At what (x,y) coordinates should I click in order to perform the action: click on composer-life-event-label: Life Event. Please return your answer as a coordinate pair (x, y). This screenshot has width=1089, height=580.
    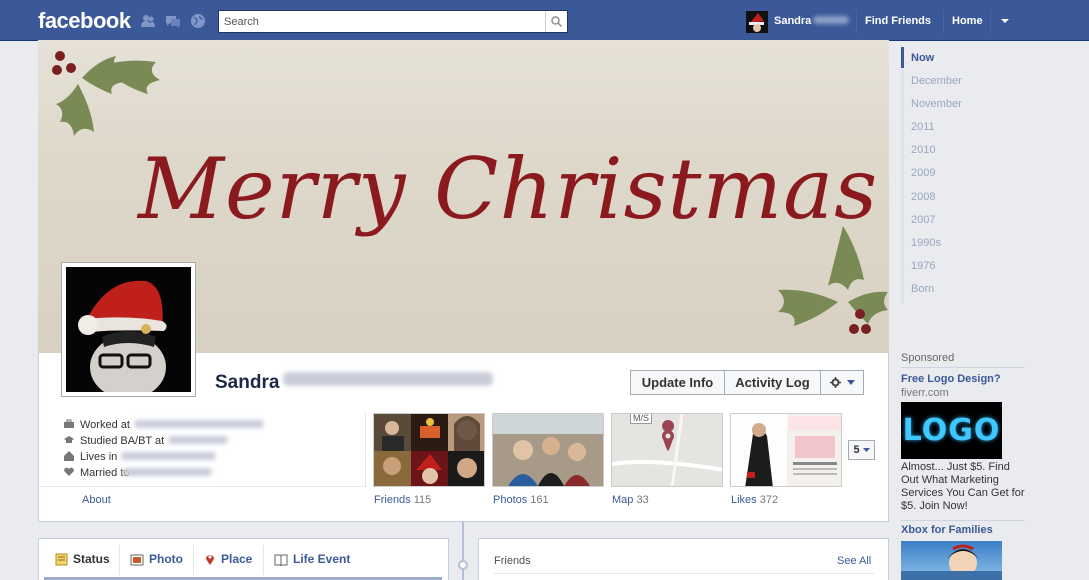
    Looking at the image, I should click on (322, 559).